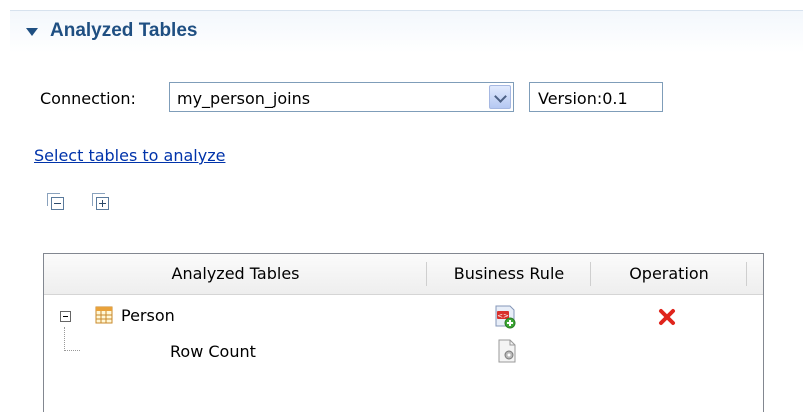 The image size is (803, 412). What do you see at coordinates (403, 316) in the screenshot?
I see `table-row: Person <>` at bounding box center [403, 316].